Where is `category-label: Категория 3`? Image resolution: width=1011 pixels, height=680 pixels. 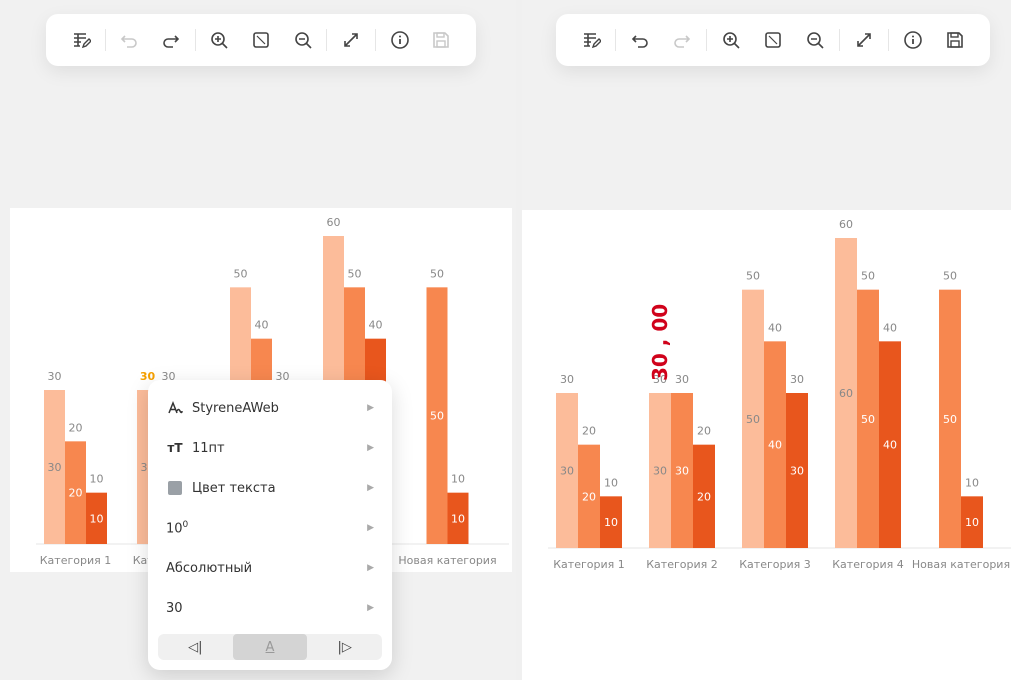 category-label: Категория 3 is located at coordinates (774, 564).